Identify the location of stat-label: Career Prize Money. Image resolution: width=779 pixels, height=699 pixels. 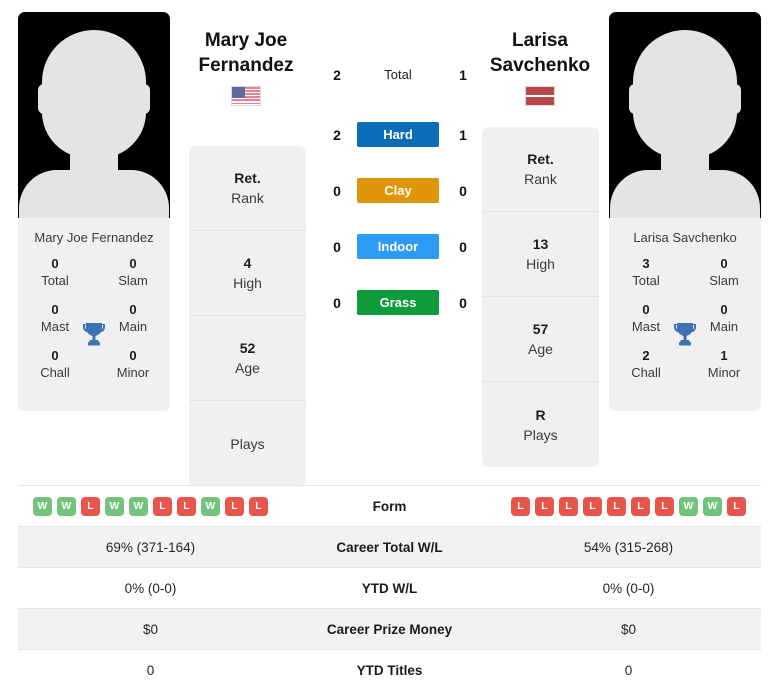
(389, 629).